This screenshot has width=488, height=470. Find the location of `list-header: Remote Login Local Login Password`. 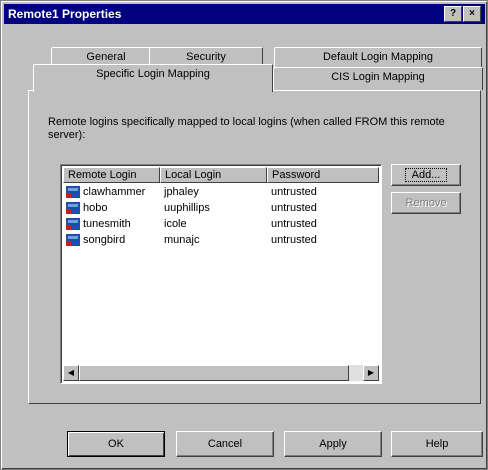

list-header: Remote Login Local Login Password is located at coordinates (221, 175).